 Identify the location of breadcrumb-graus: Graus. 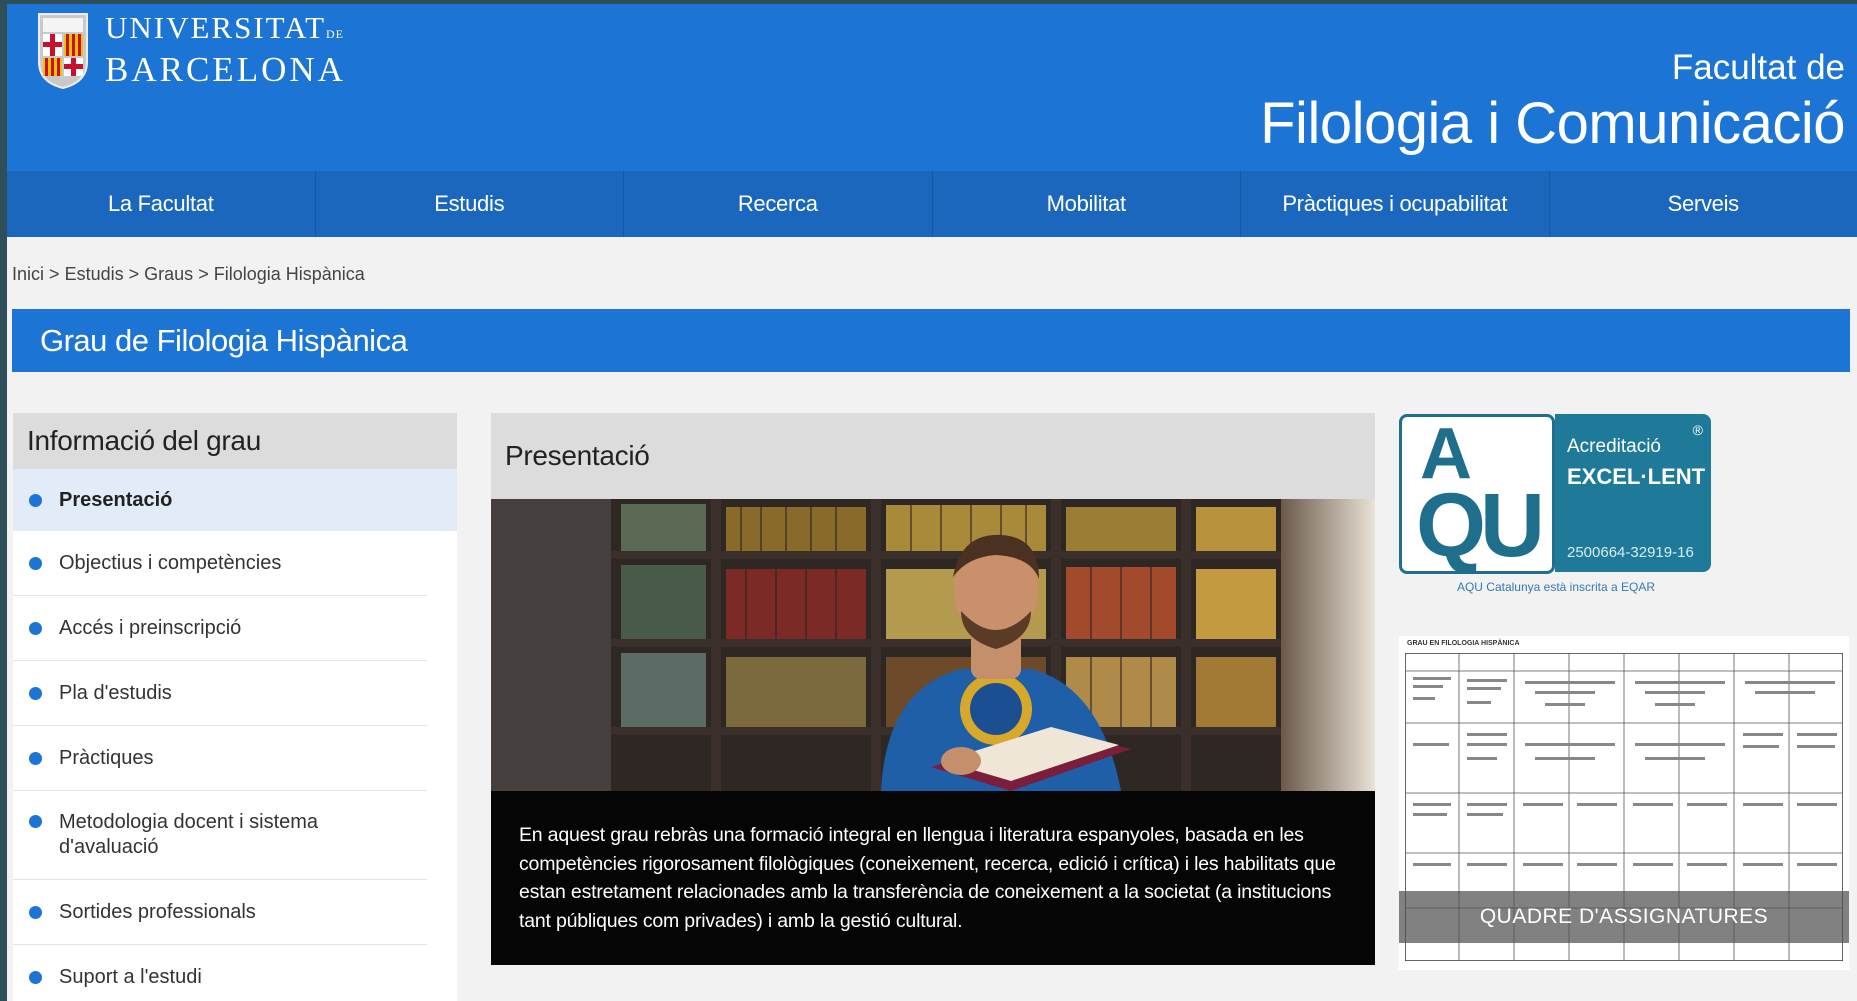
(168, 274).